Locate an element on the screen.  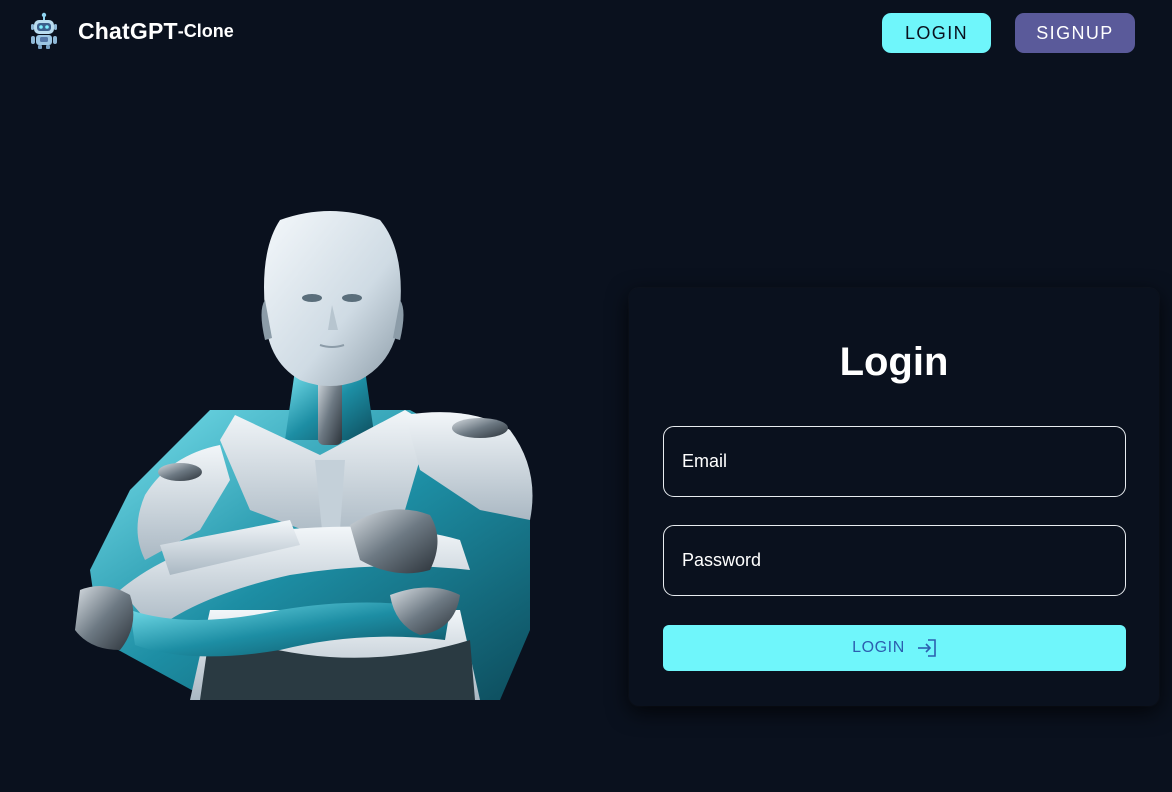
brand: ChatGPT -Clone is located at coordinates (131, 31).